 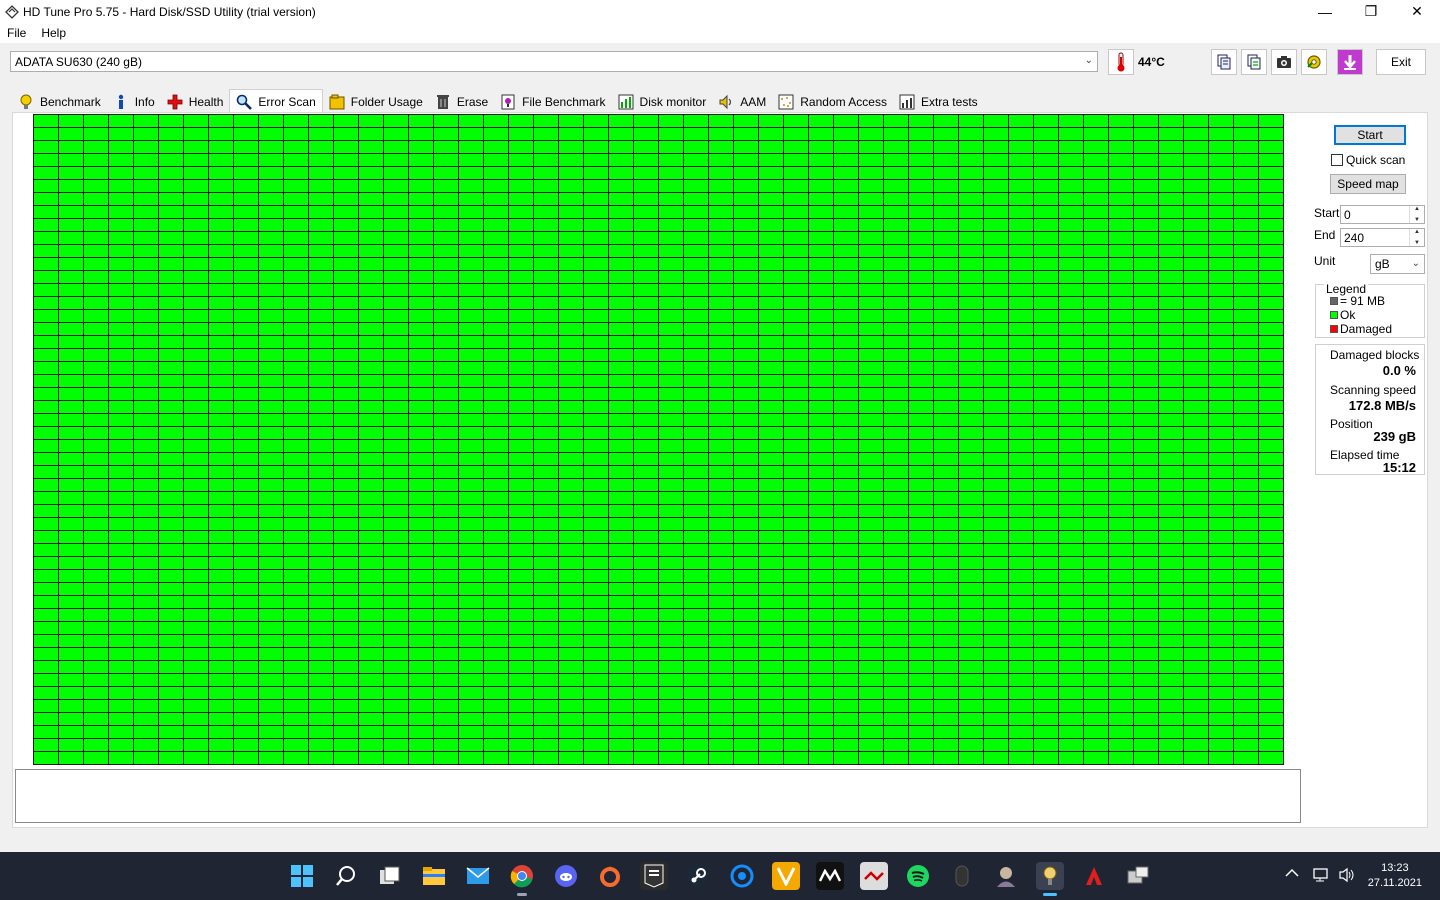 I want to click on mouse-app-button, so click(x=962, y=876).